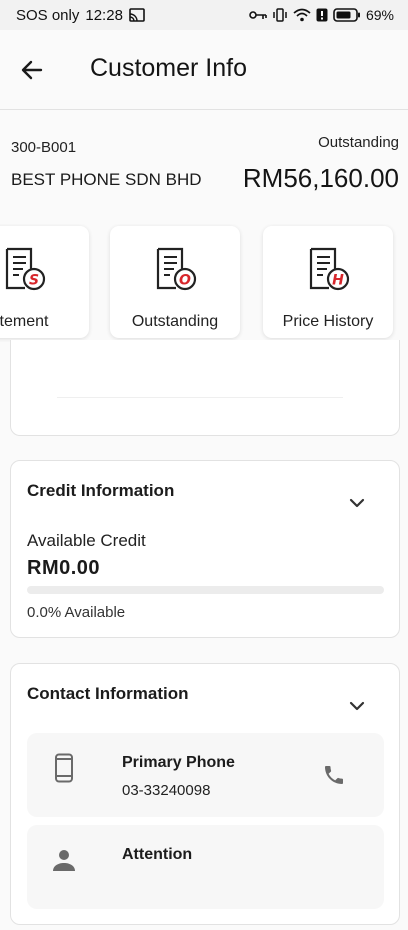 The width and height of the screenshot is (408, 930). What do you see at coordinates (358, 142) in the screenshot?
I see `outstanding-label: Outstanding` at bounding box center [358, 142].